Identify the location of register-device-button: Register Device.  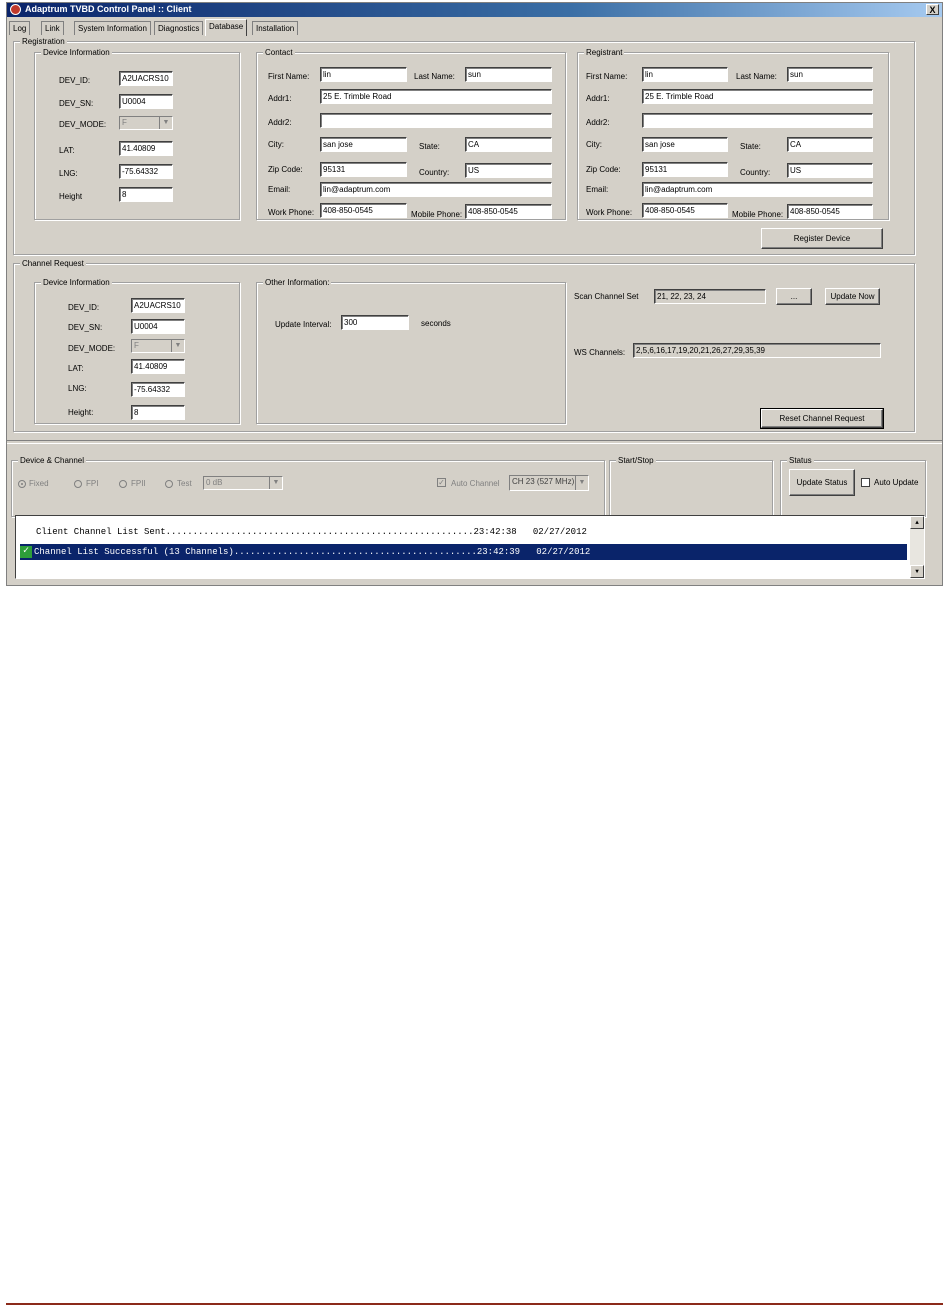
(822, 238).